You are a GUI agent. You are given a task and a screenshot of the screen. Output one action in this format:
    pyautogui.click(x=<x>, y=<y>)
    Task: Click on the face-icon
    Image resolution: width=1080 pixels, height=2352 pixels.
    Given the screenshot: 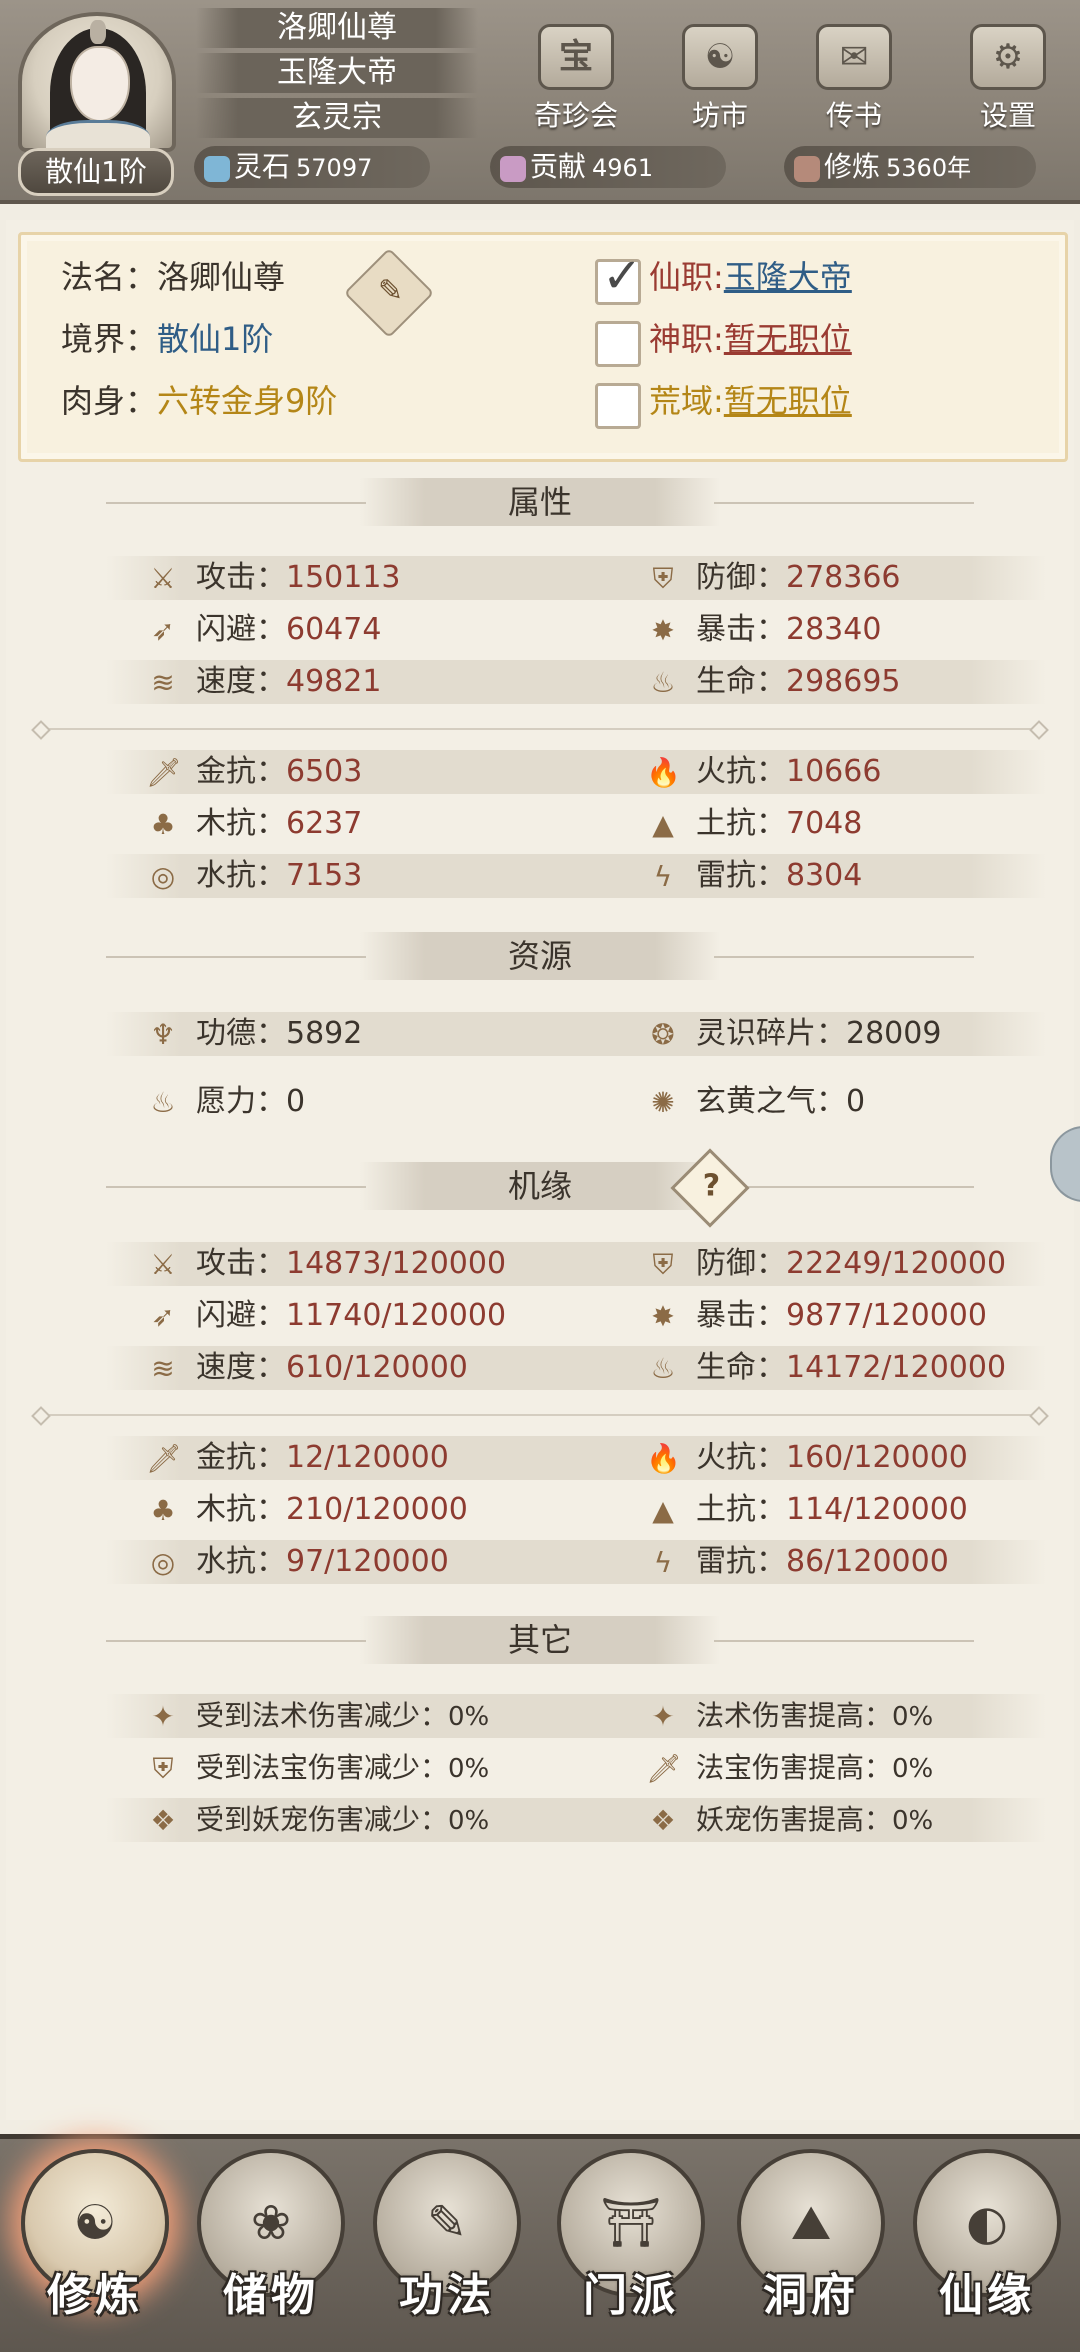 What is the action you would take?
    pyautogui.click(x=100, y=84)
    